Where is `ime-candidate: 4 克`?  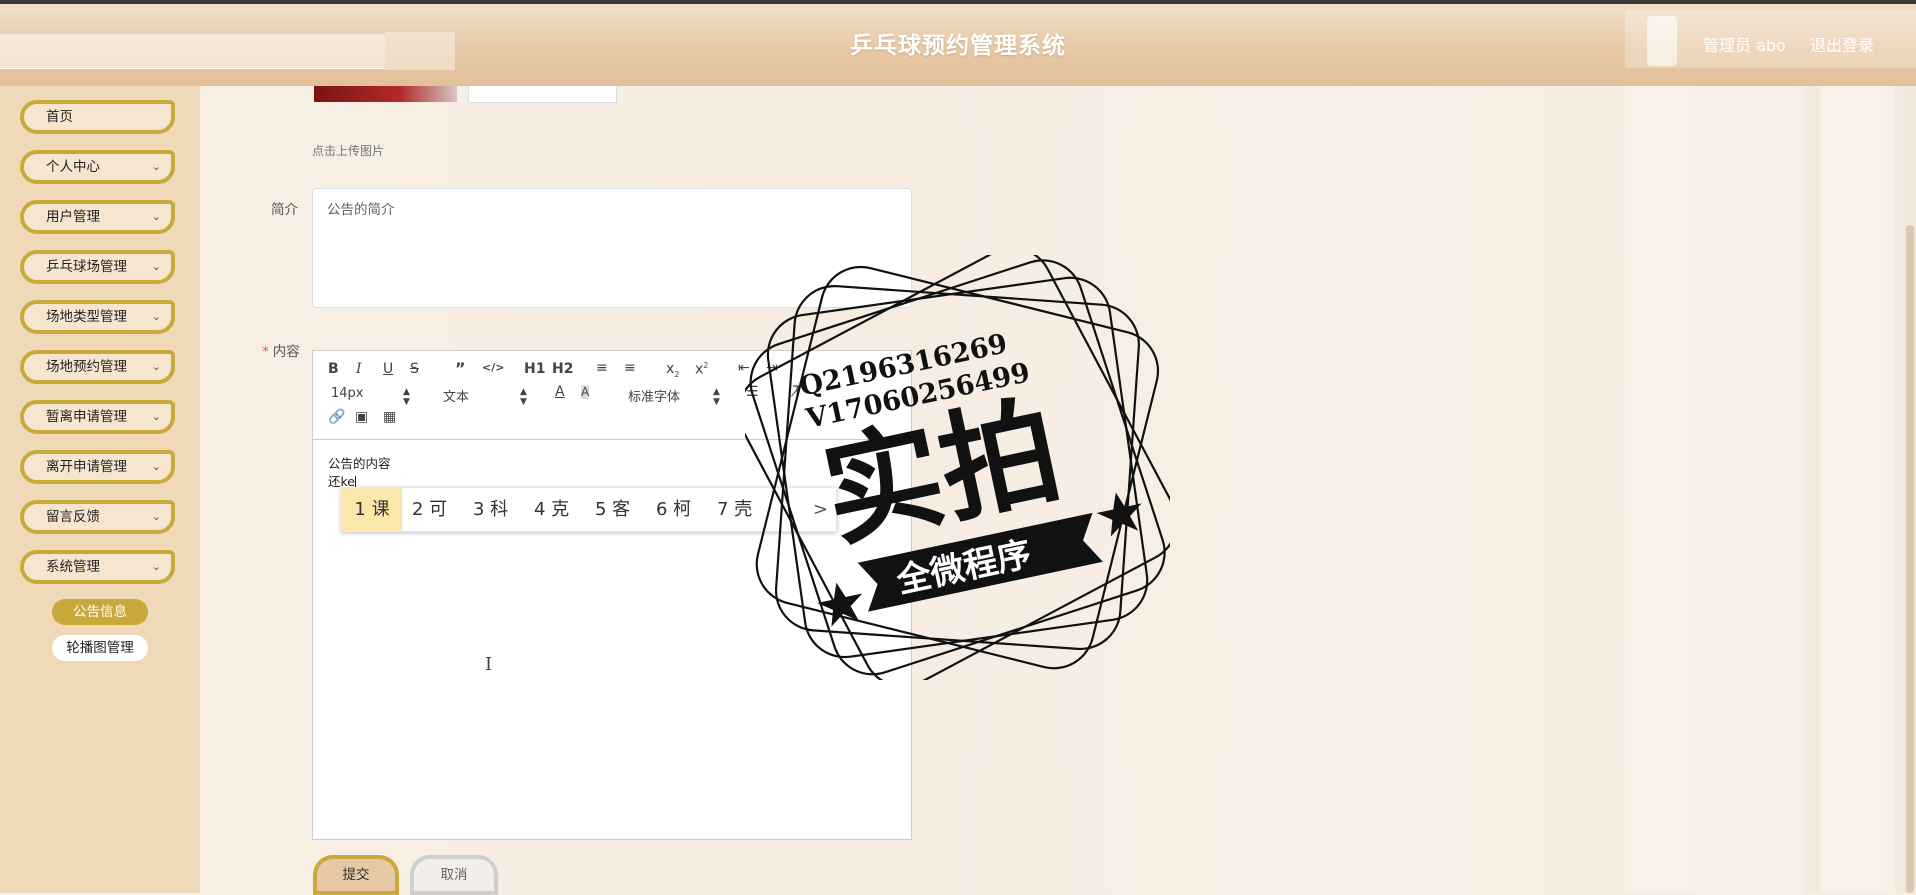 ime-candidate: 4 克 is located at coordinates (551, 509).